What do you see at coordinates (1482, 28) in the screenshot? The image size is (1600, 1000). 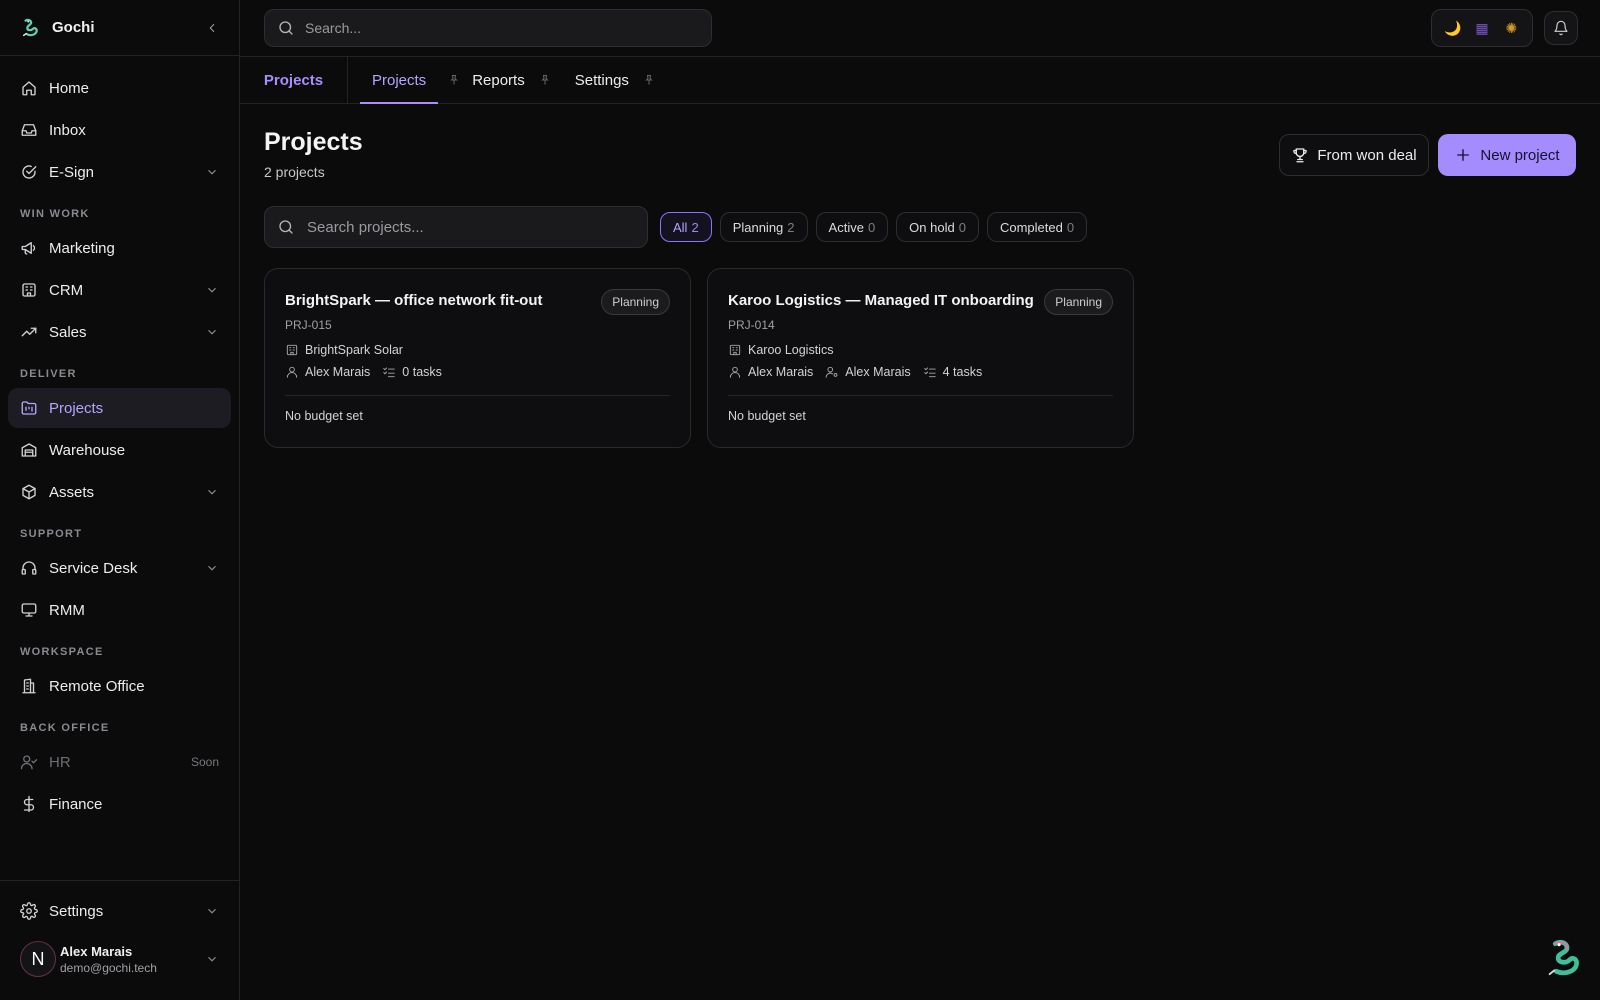 I see `grid-theme-icon: ▦` at bounding box center [1482, 28].